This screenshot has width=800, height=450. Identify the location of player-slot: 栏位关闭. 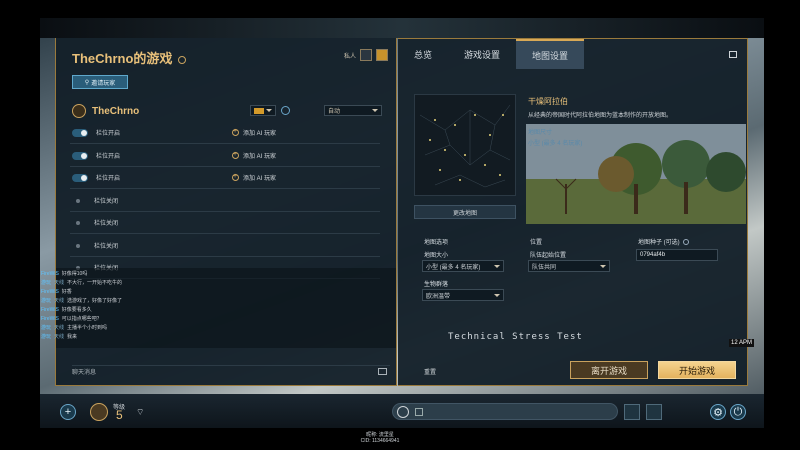
(225, 223).